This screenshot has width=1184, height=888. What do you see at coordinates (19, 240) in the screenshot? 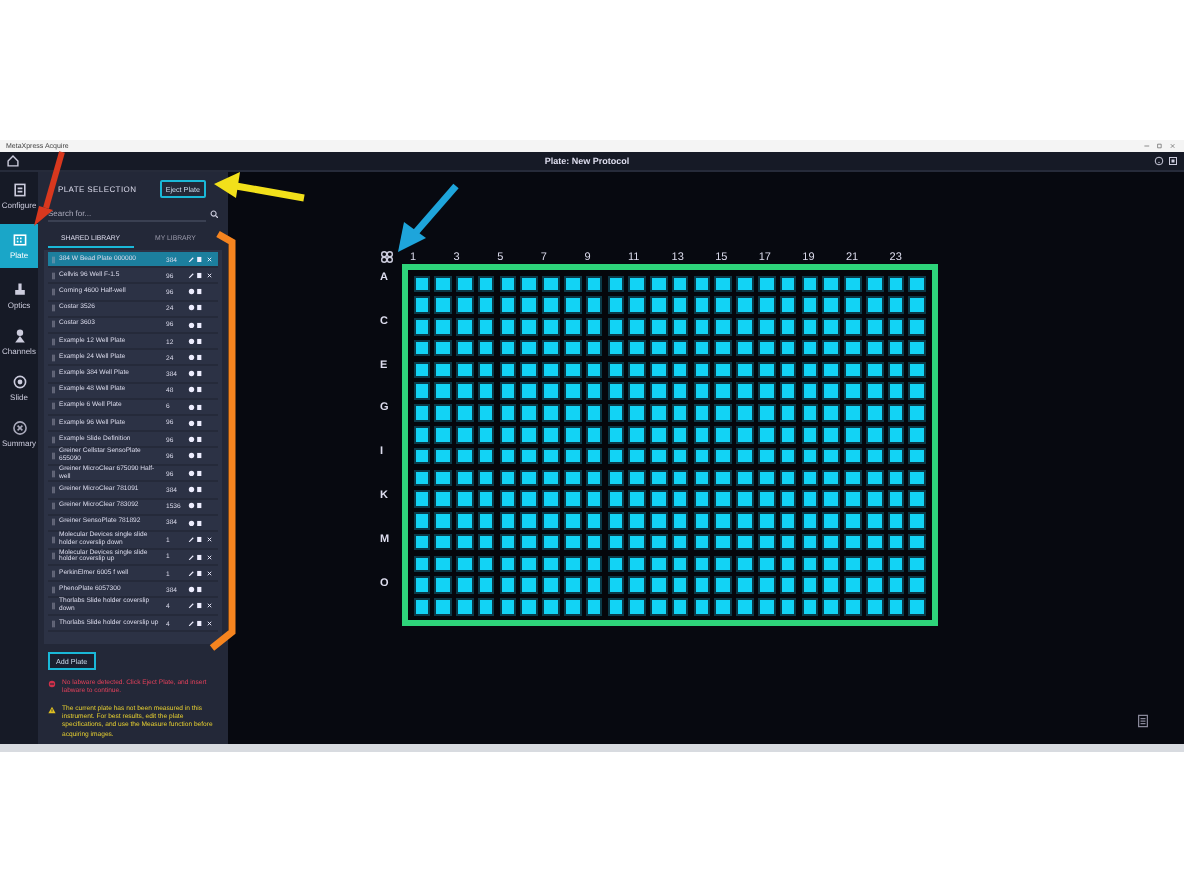
I see `plate-icon` at bounding box center [19, 240].